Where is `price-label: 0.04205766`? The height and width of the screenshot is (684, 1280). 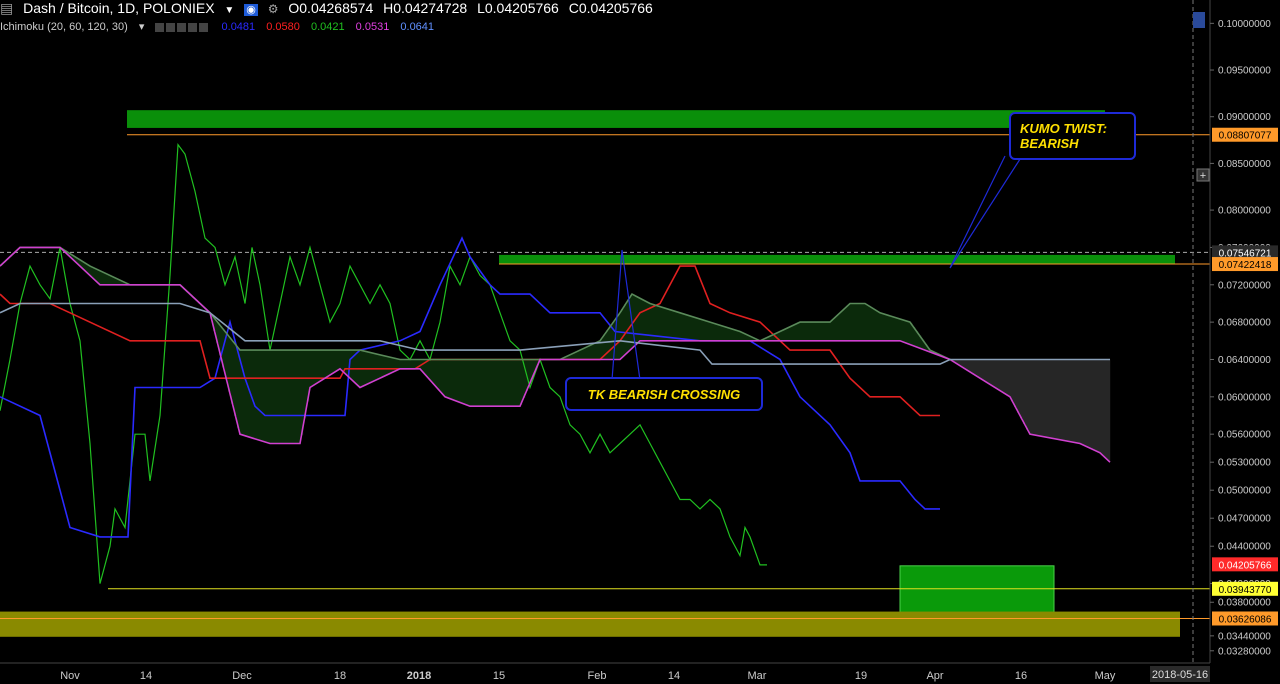
price-label: 0.04205766 is located at coordinates (1245, 565).